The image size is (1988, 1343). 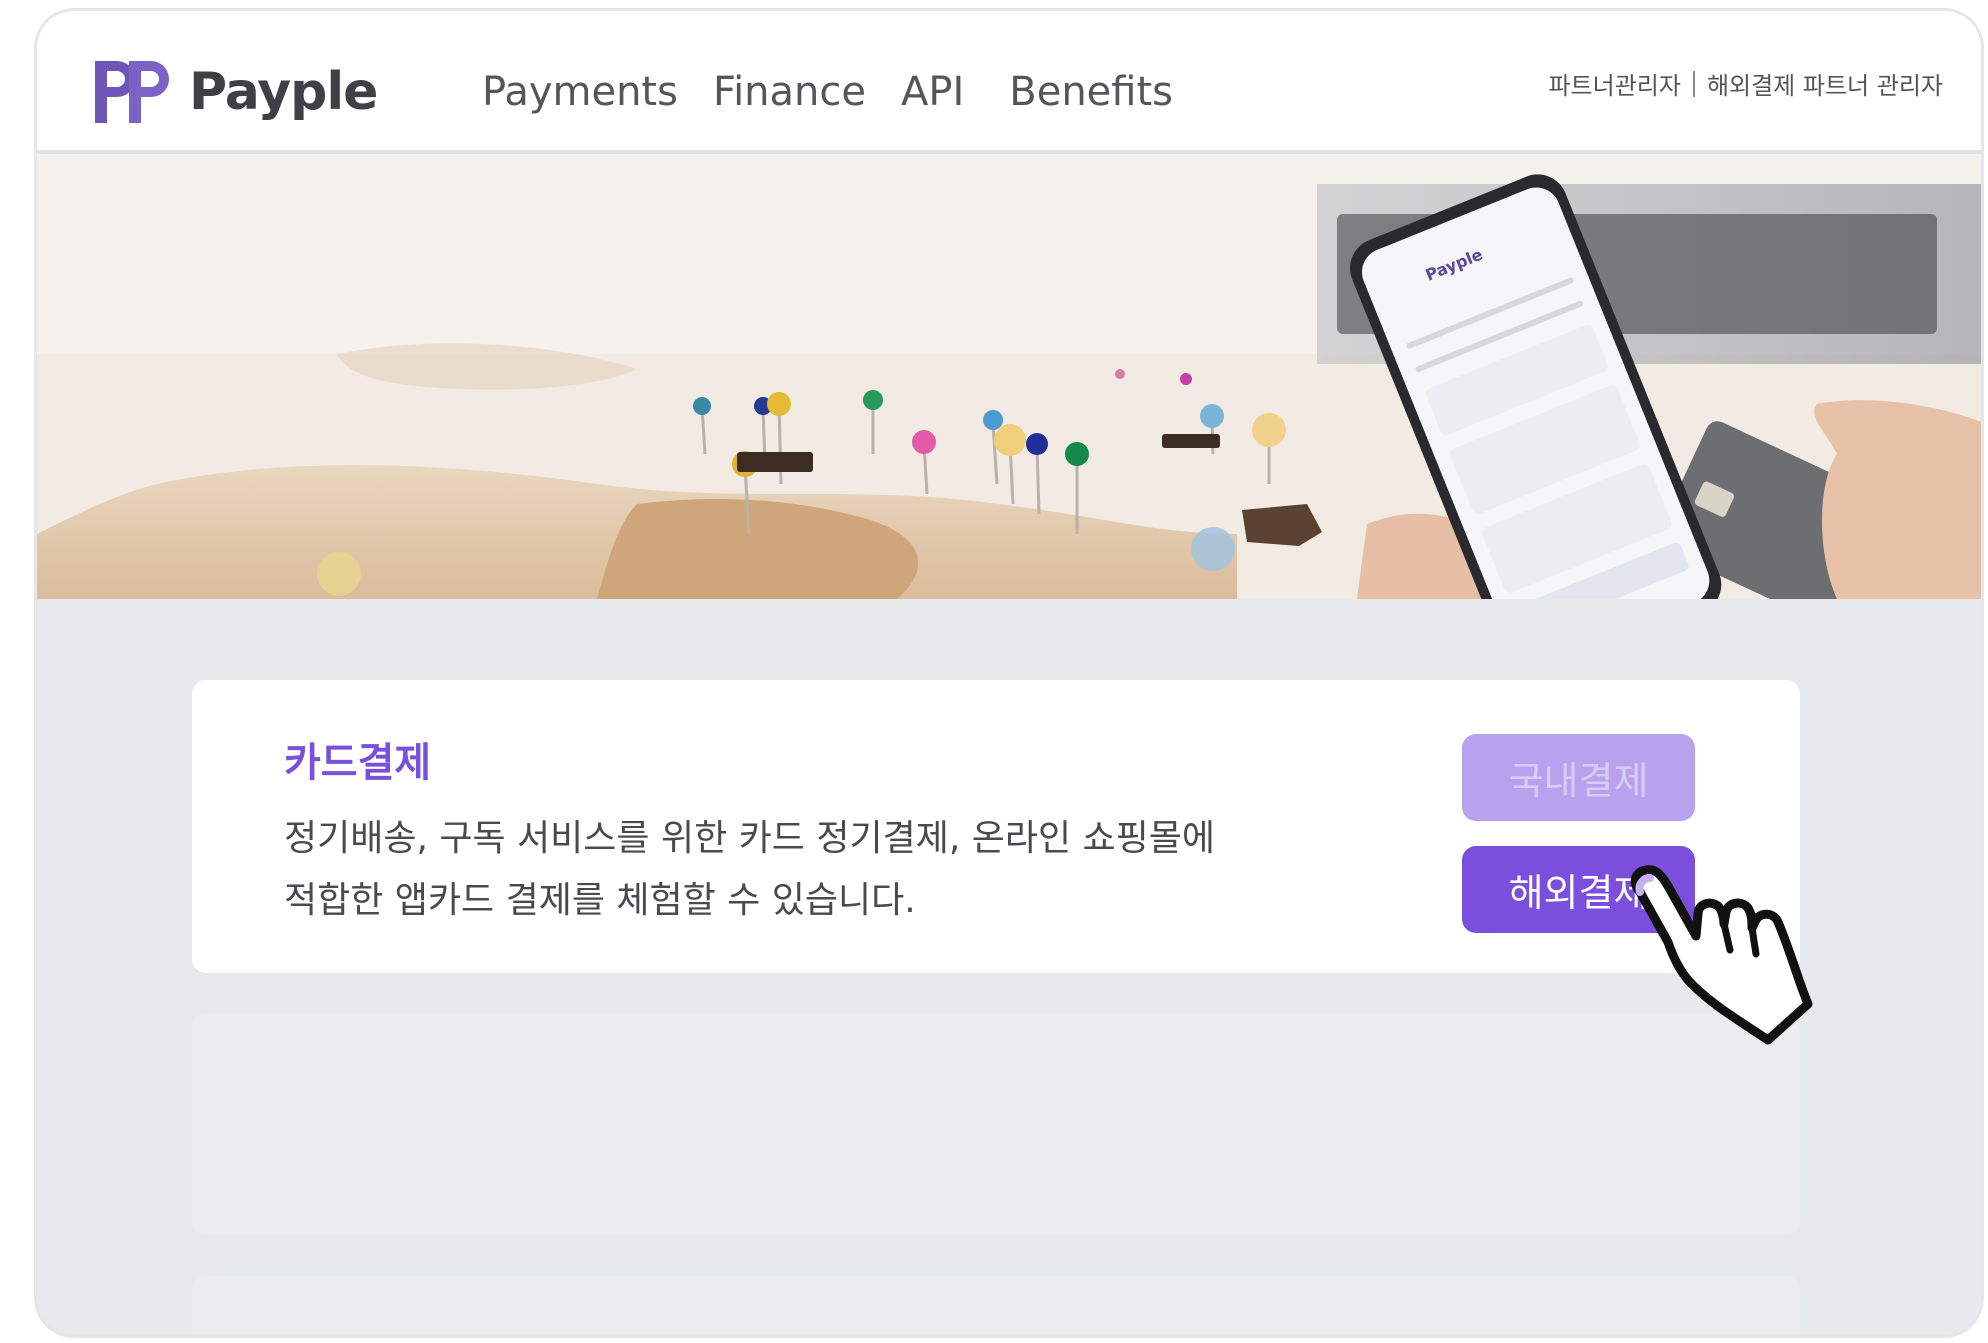 I want to click on logo: Payple, so click(x=234, y=92).